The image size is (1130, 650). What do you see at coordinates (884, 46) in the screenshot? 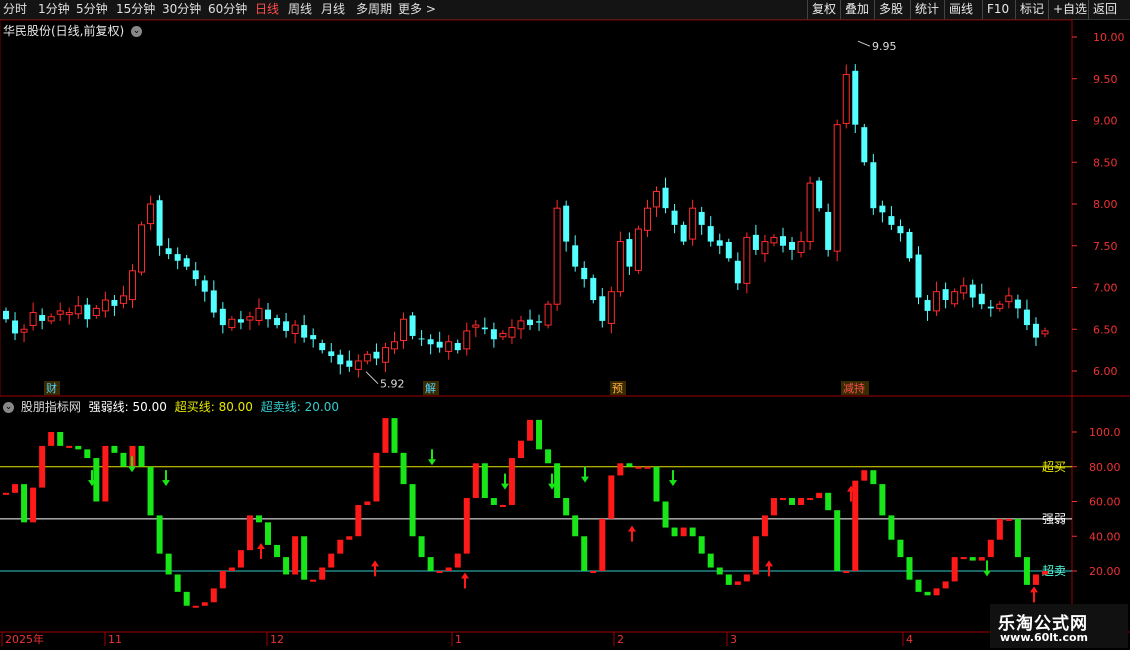
I see `price-high-label: 9.95` at bounding box center [884, 46].